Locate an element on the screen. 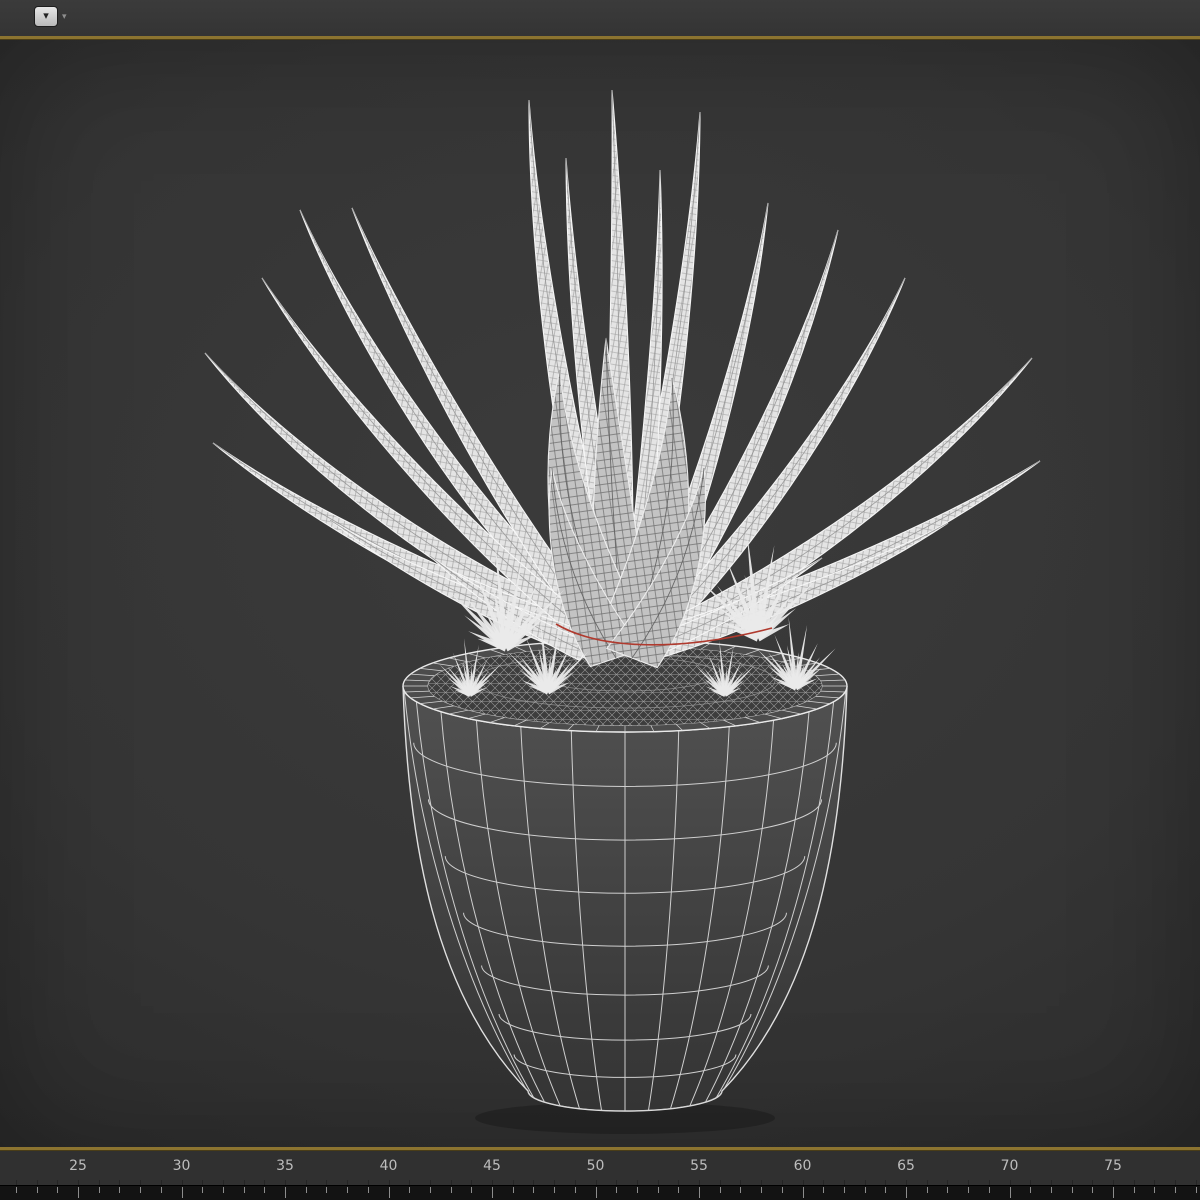  viewport-menu-button: ▾ ▾ is located at coordinates (50, 16).